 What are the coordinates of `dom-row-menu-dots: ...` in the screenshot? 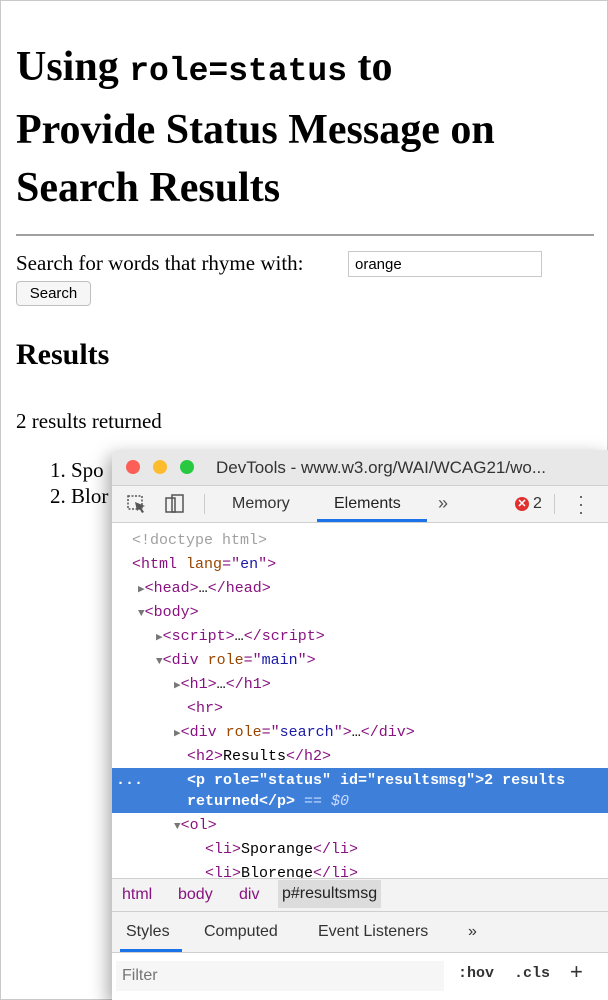 It's located at (129, 781).